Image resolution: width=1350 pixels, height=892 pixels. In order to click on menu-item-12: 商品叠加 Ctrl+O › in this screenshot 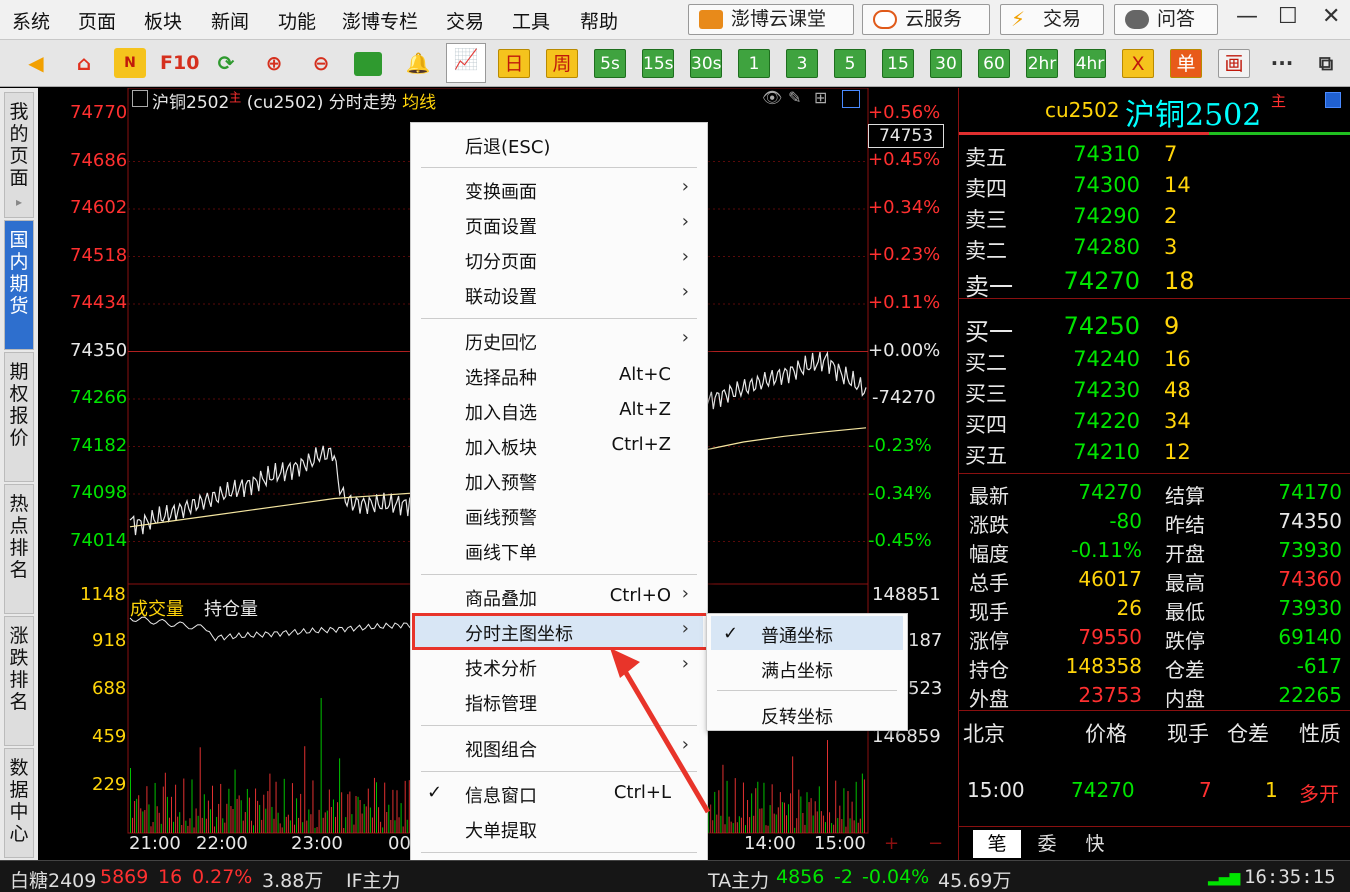, I will do `click(559, 596)`.